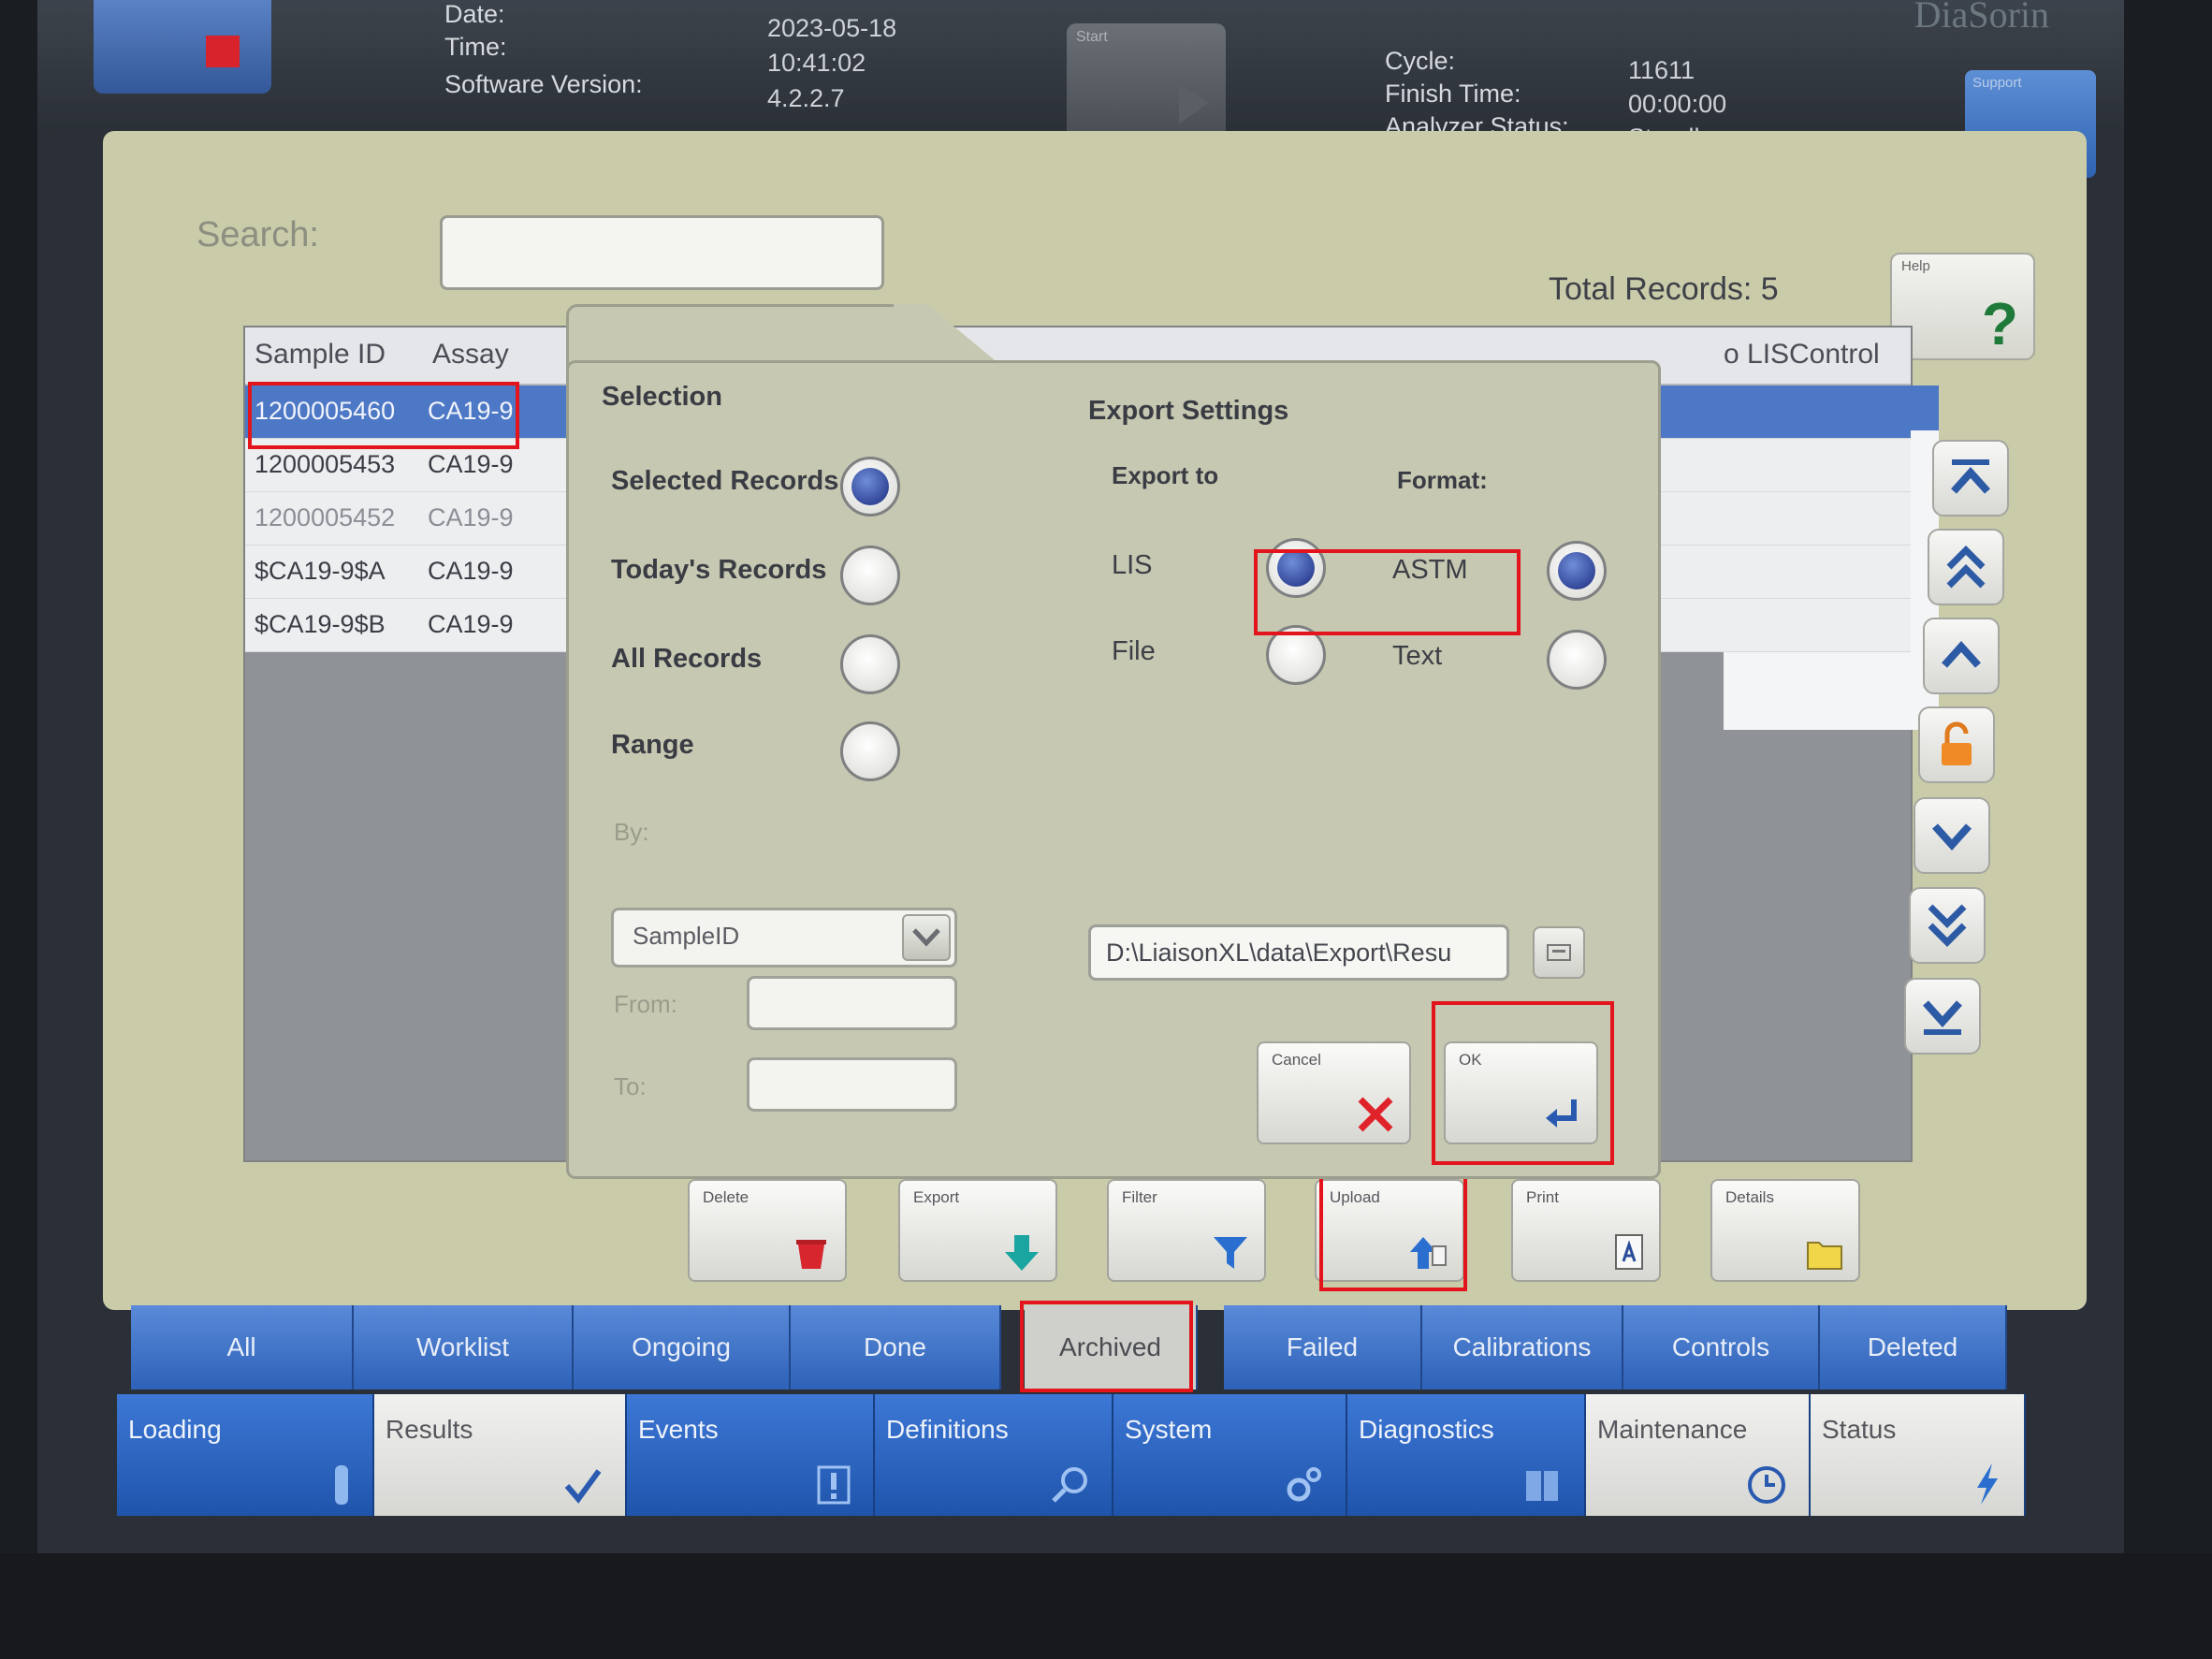 This screenshot has height=1659, width=2212. I want to click on details-button: Details, so click(1785, 1230).